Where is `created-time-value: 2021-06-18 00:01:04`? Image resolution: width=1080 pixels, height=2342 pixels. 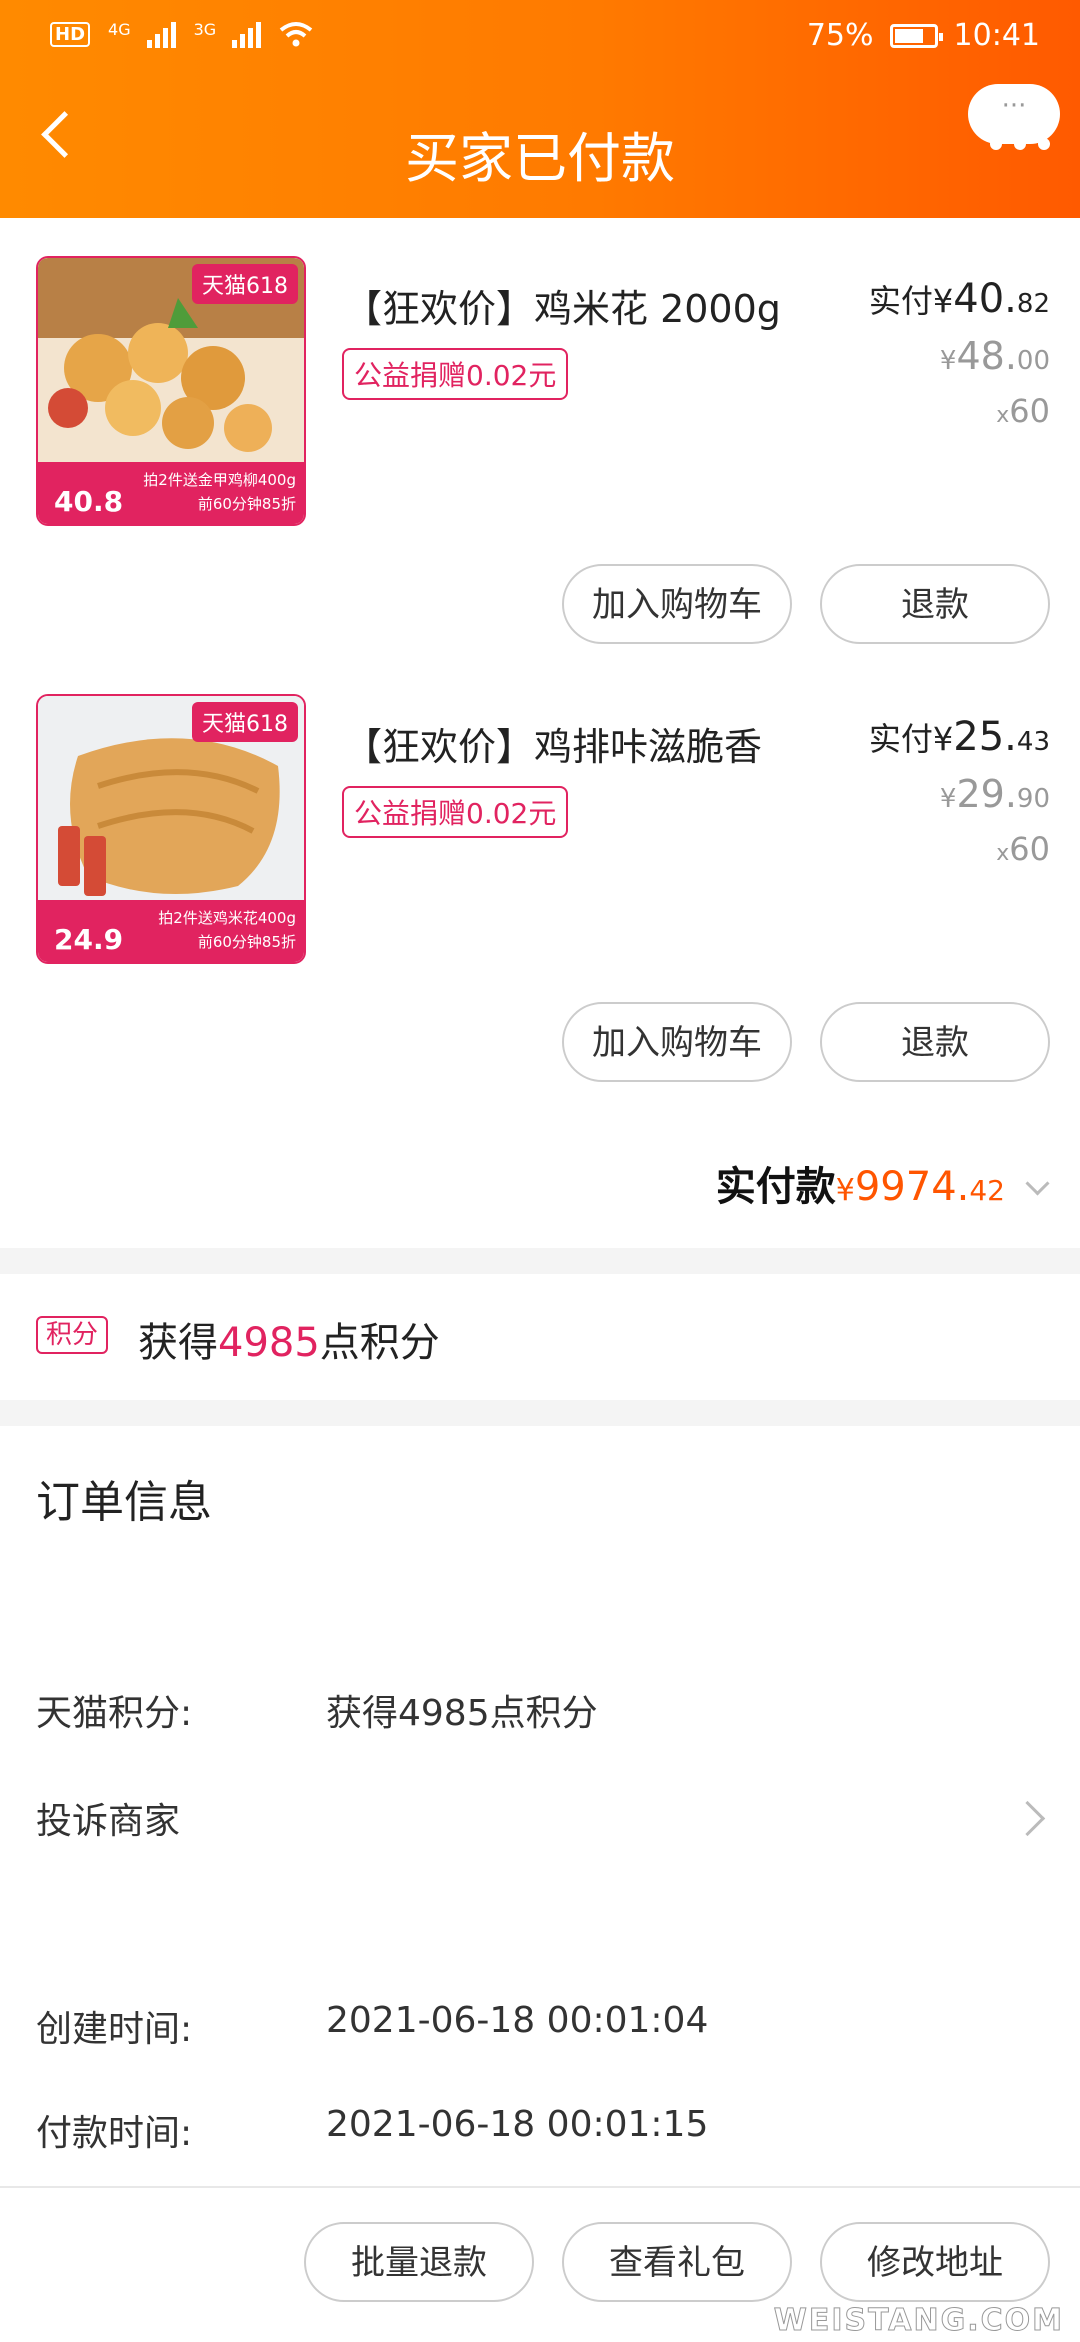
created-time-value: 2021-06-18 00:01:04 is located at coordinates (517, 2020).